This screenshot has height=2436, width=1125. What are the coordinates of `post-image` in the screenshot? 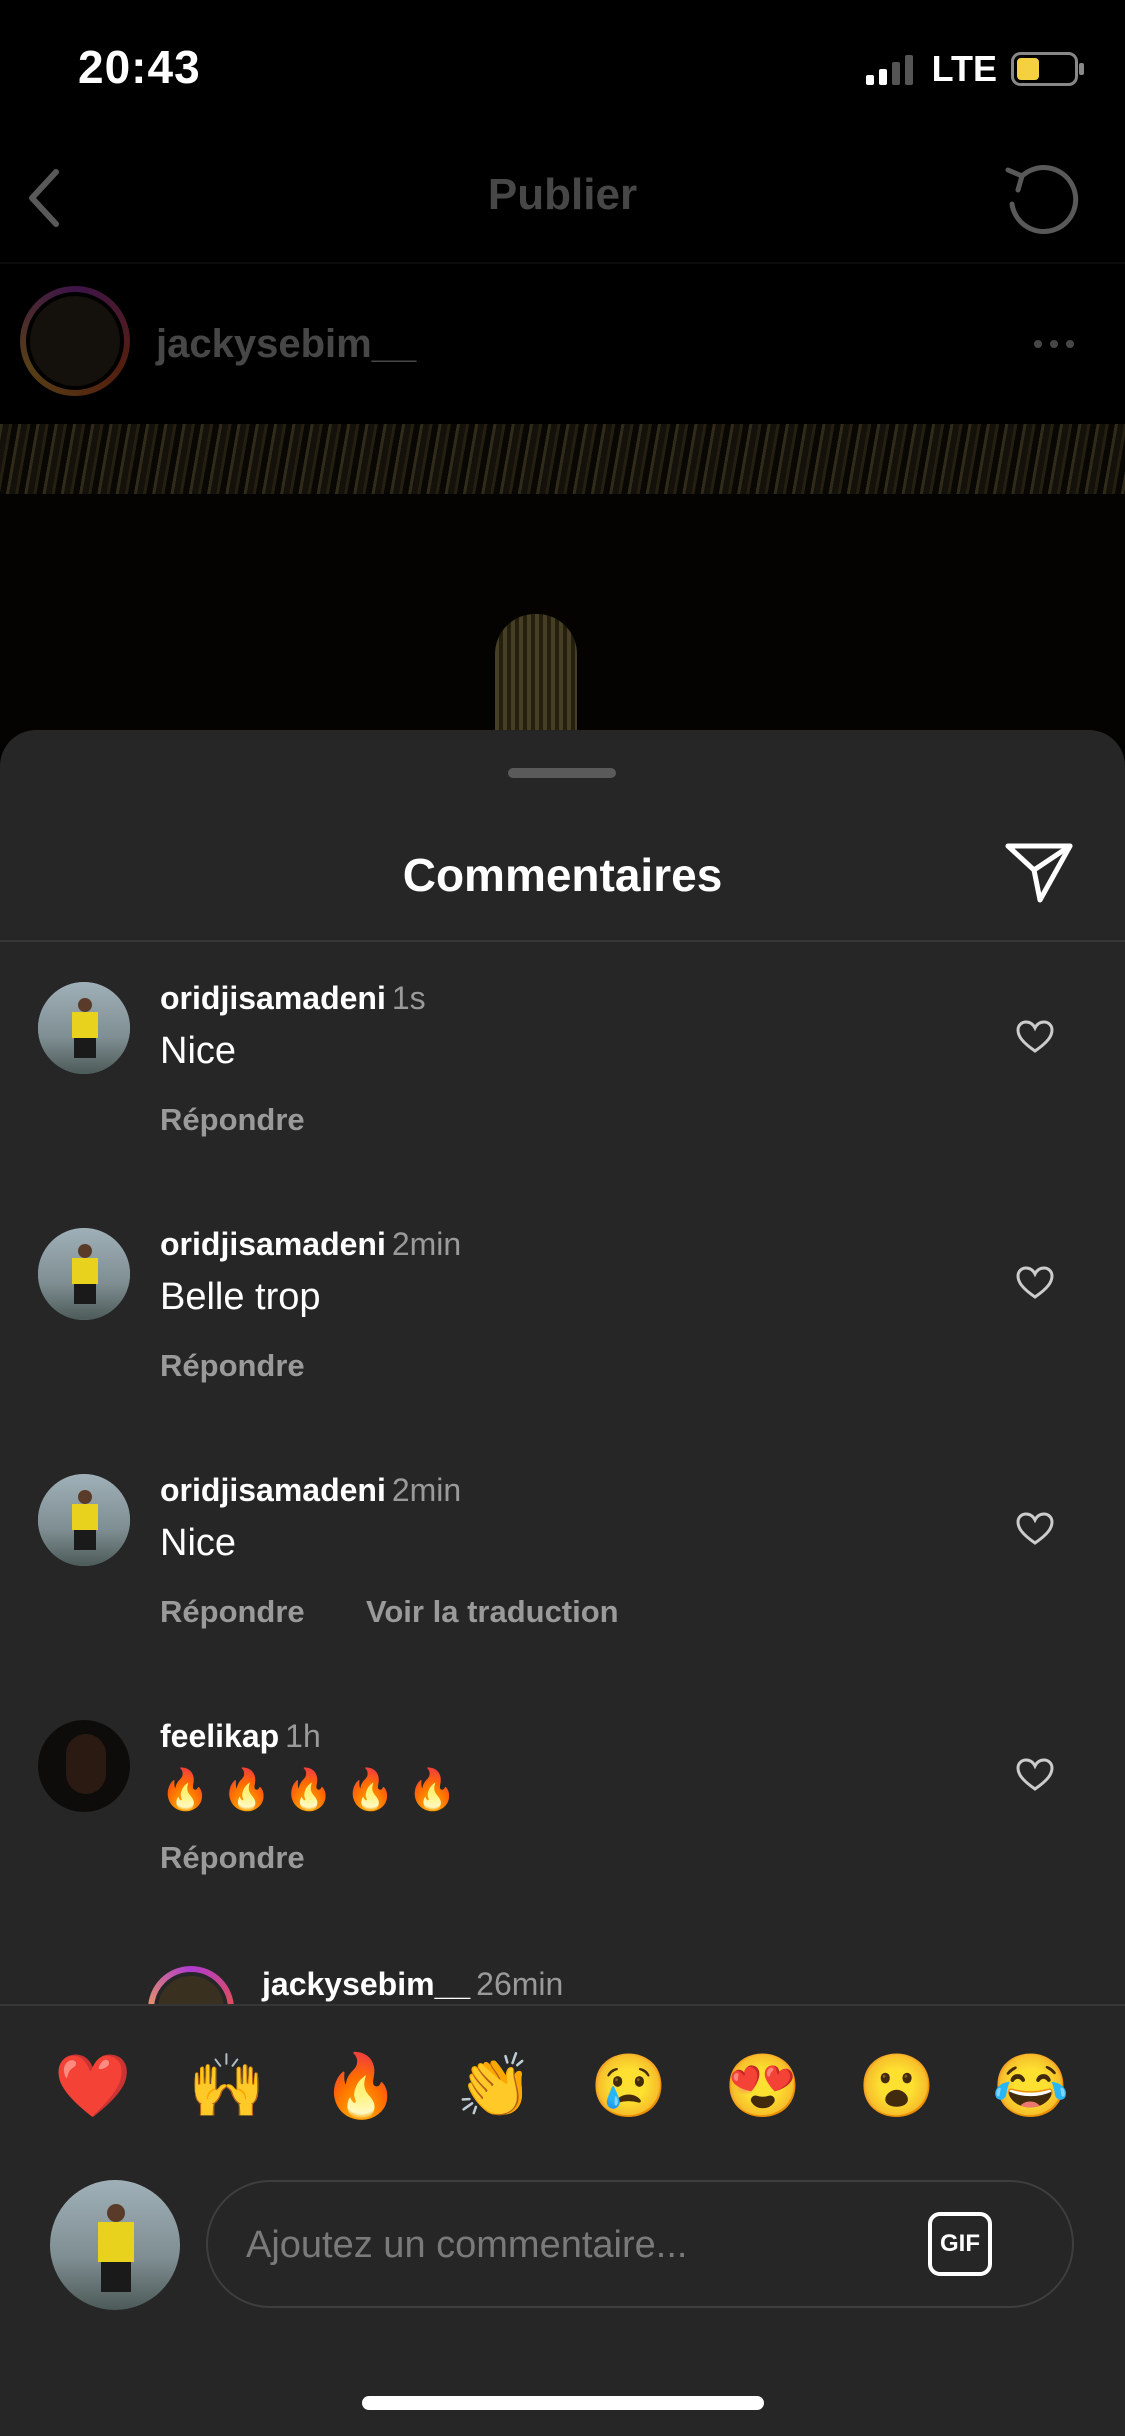 It's located at (562, 584).